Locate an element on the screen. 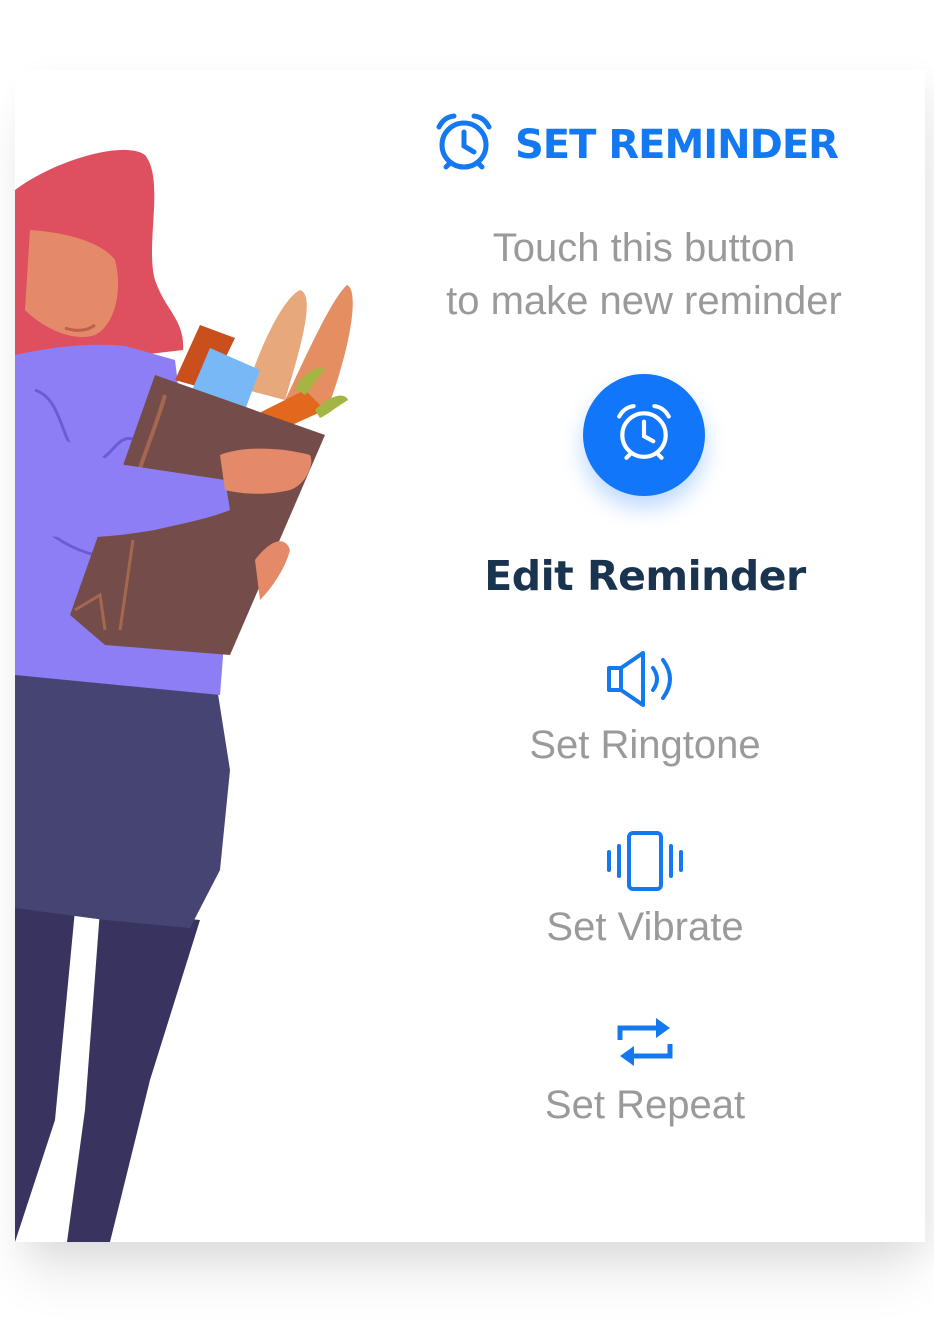  edit-reminder-heading: Edit Reminder is located at coordinates (645, 576).